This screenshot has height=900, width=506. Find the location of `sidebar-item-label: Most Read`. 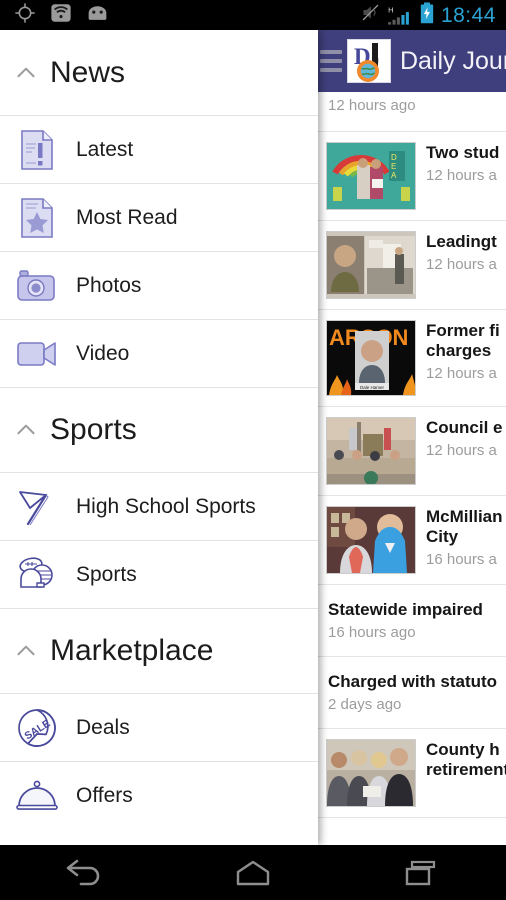

sidebar-item-label: Most Read is located at coordinates (127, 217).